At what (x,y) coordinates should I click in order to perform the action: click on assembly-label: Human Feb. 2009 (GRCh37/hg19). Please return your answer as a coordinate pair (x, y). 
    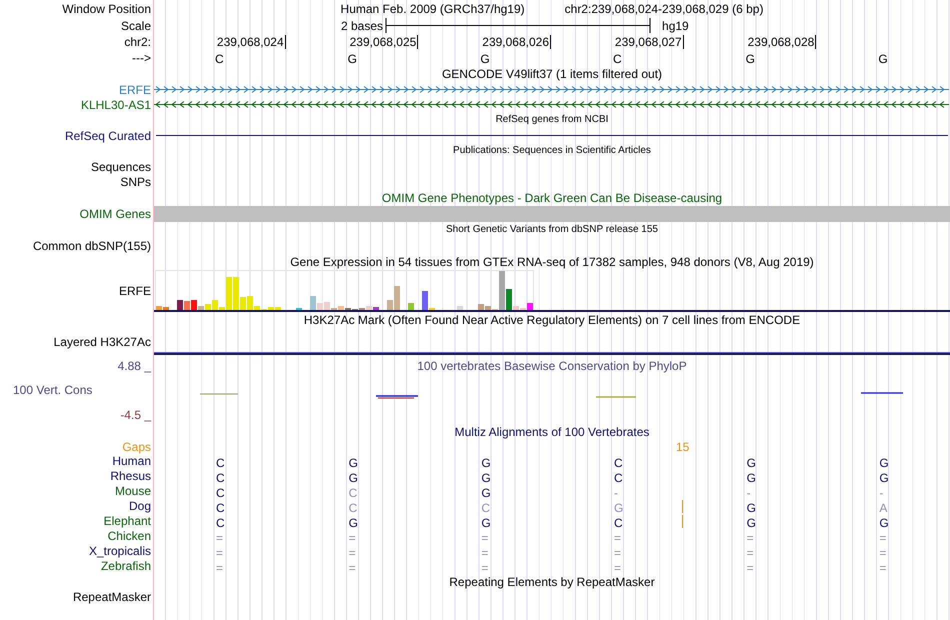
    Looking at the image, I should click on (432, 8).